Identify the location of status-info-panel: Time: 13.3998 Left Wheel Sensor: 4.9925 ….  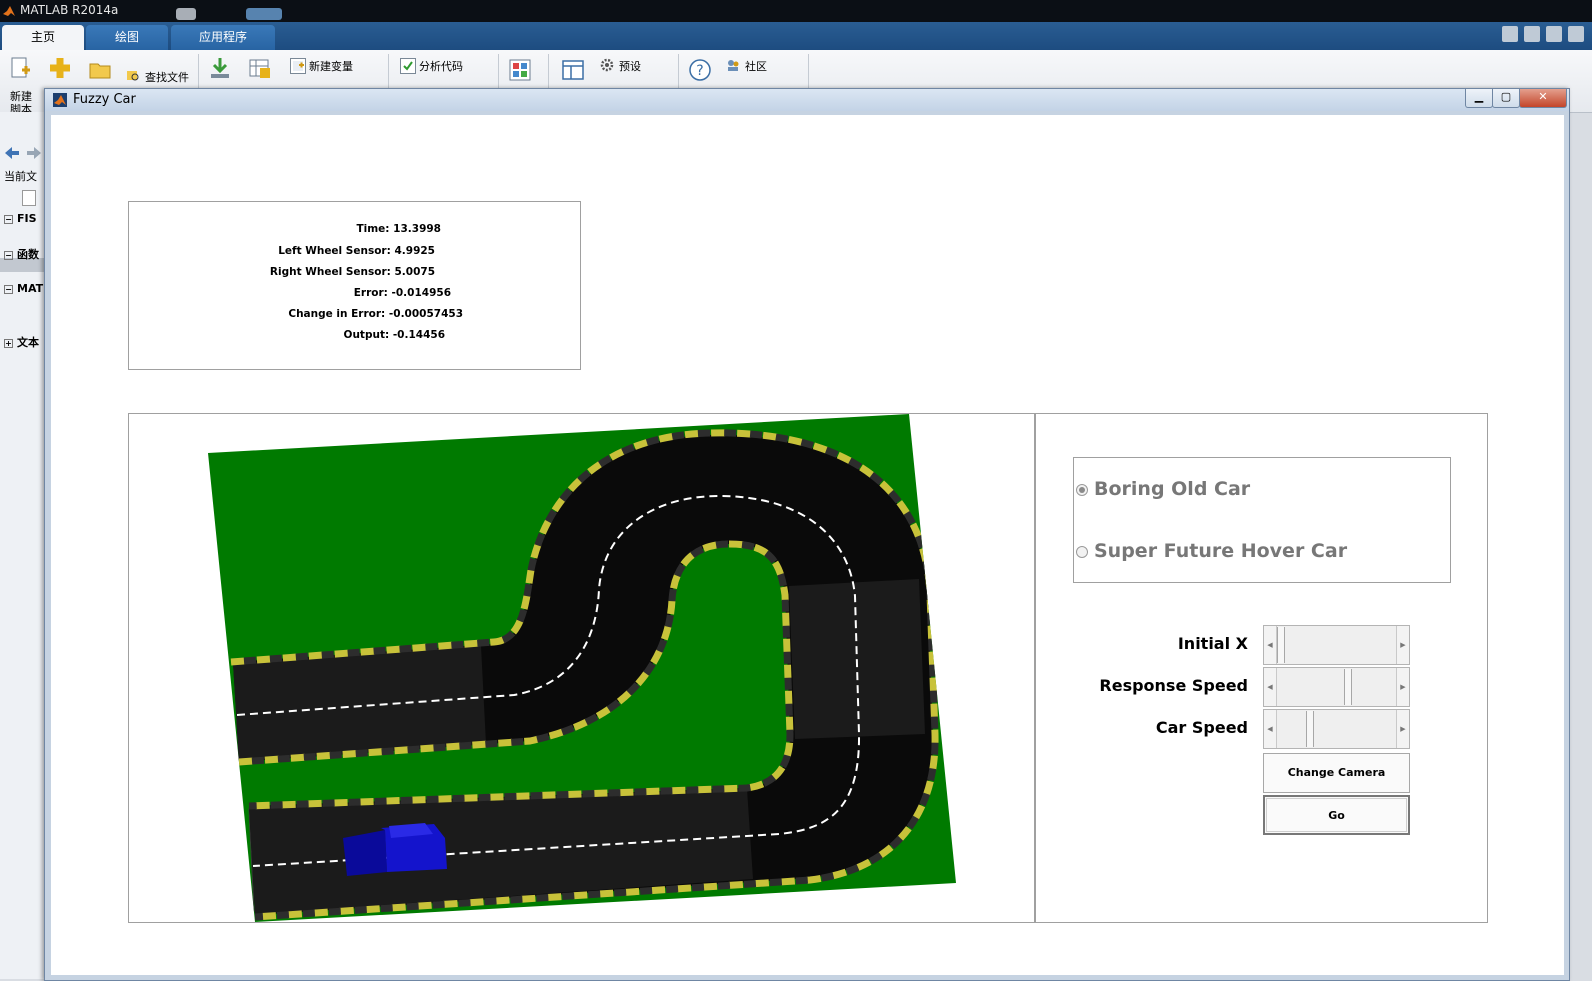
(354, 285).